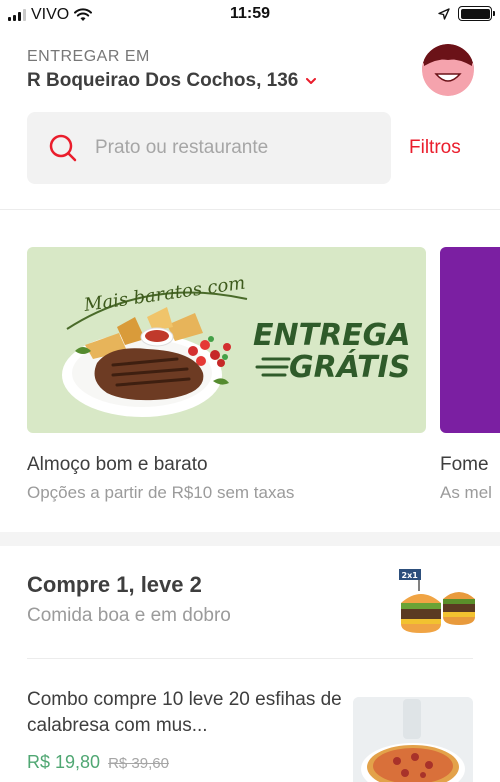 This screenshot has width=500, height=782. I want to click on filters-button: Filtros, so click(435, 148).